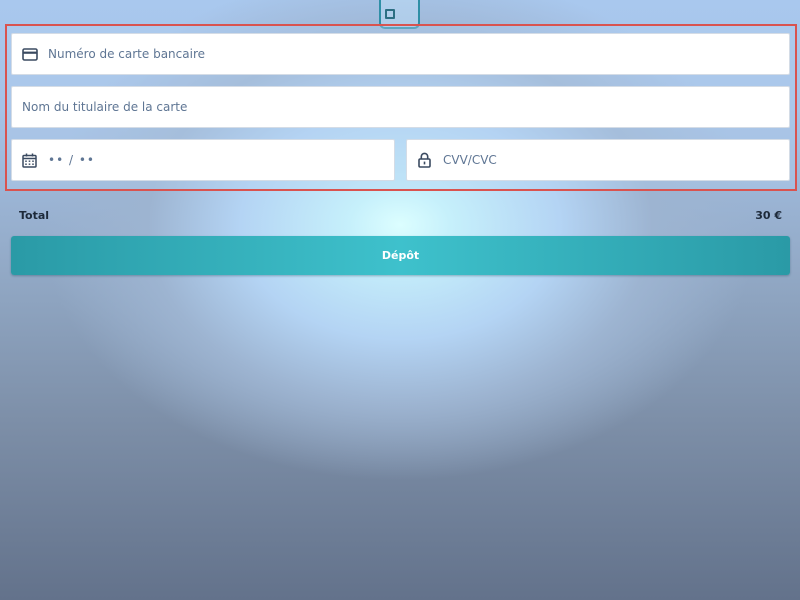  I want to click on total-row: Total 30 €, so click(400, 215).